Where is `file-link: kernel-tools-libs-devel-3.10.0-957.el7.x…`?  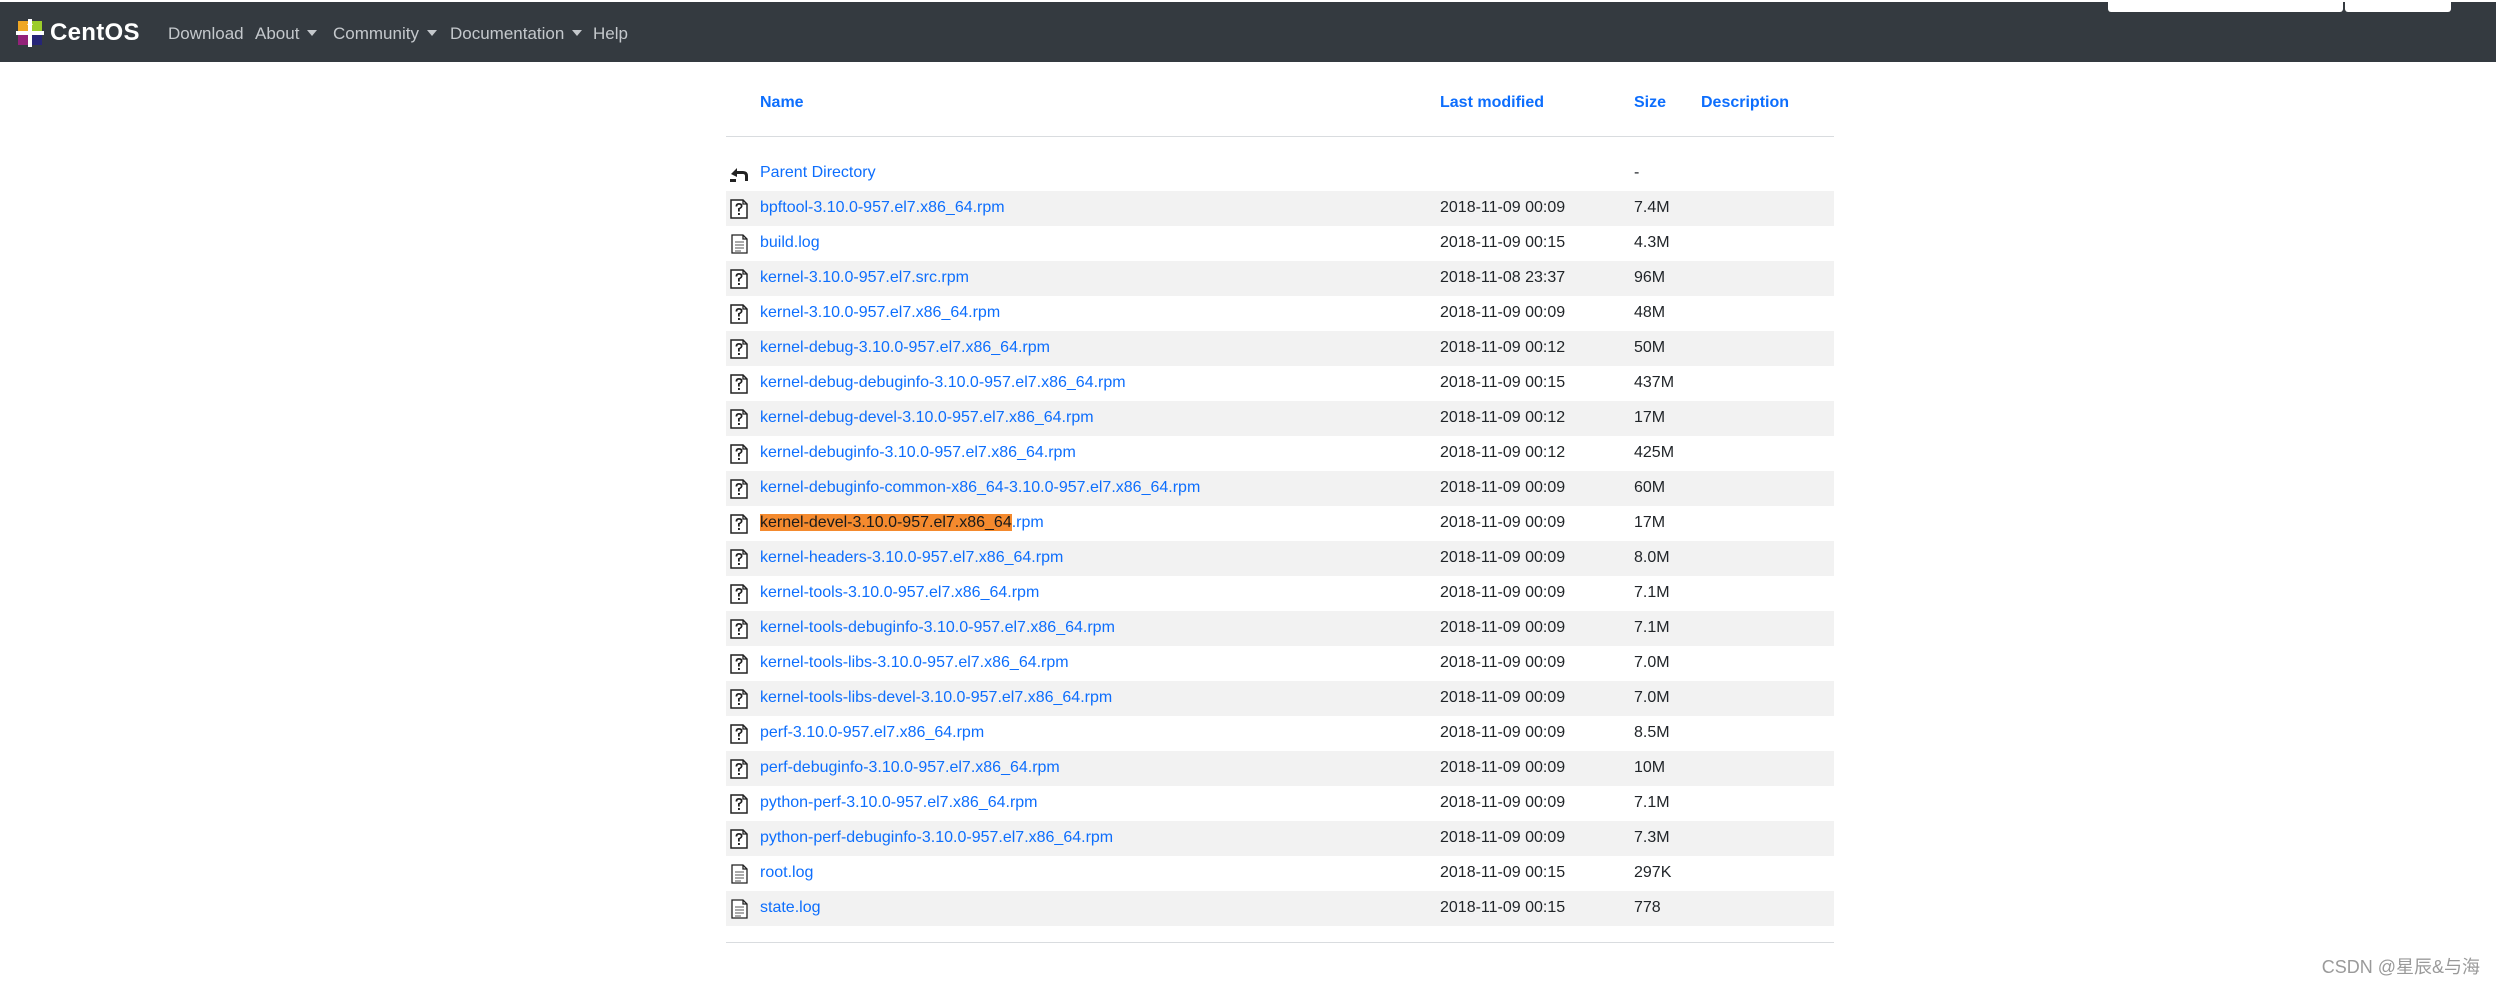 file-link: kernel-tools-libs-devel-3.10.0-957.el7.x… is located at coordinates (936, 698).